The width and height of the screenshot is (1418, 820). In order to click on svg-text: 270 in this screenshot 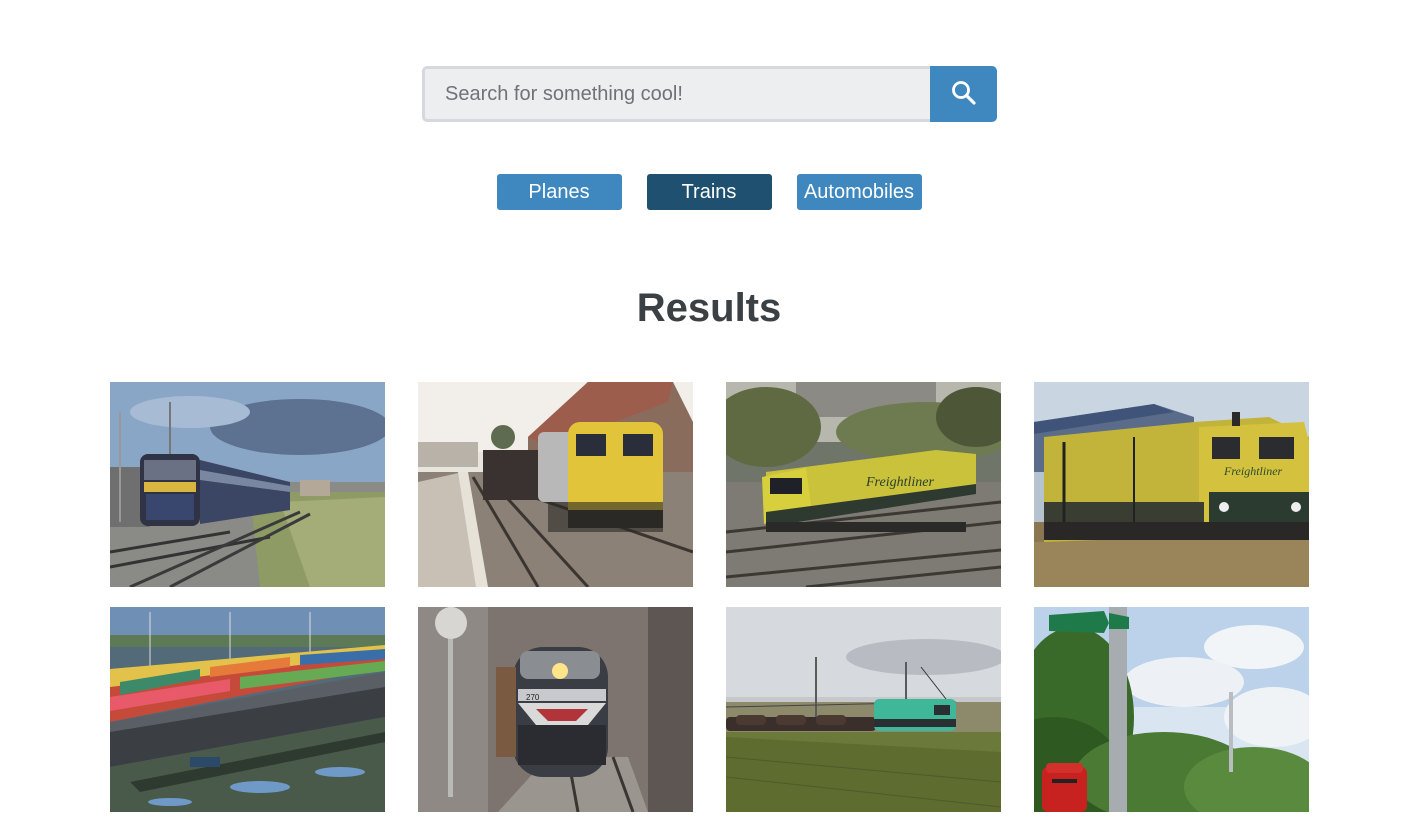, I will do `click(533, 697)`.